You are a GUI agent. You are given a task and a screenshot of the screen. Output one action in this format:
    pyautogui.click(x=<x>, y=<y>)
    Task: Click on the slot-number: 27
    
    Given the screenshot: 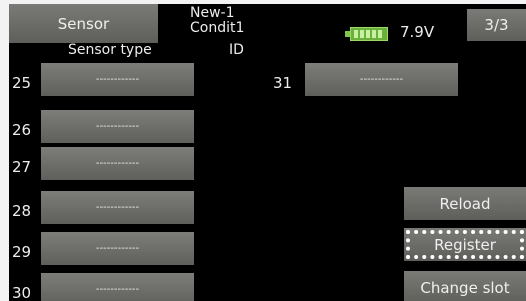 What is the action you would take?
    pyautogui.click(x=22, y=167)
    